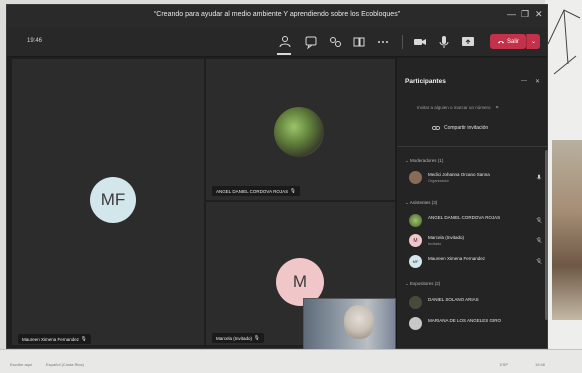 The width and height of the screenshot is (582, 373). I want to click on self-video-preview, so click(349, 324).